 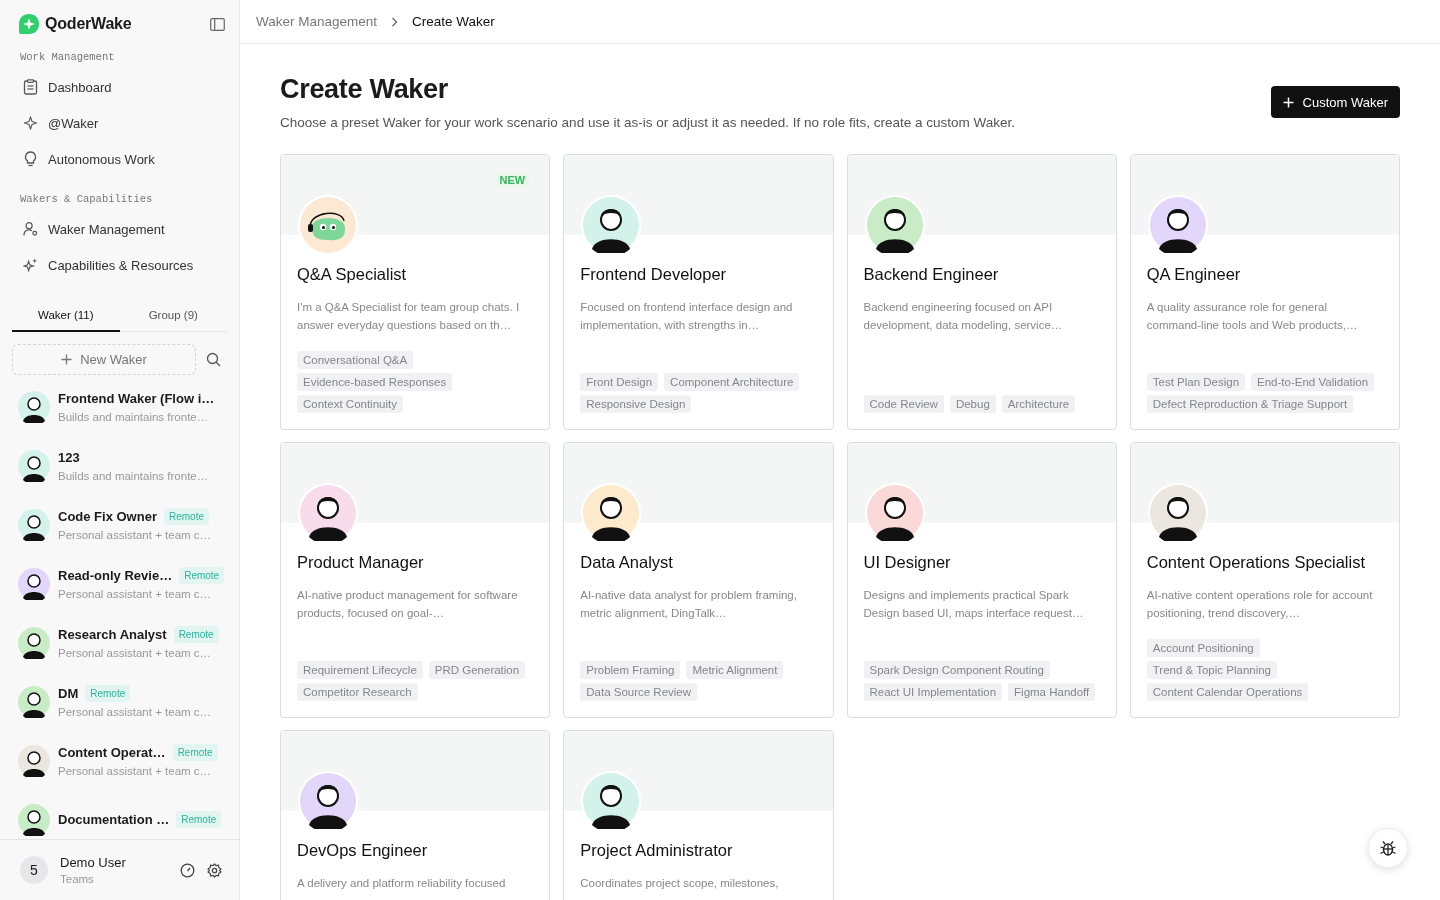 What do you see at coordinates (654, 274) in the screenshot?
I see `card-title: Frontend Developer` at bounding box center [654, 274].